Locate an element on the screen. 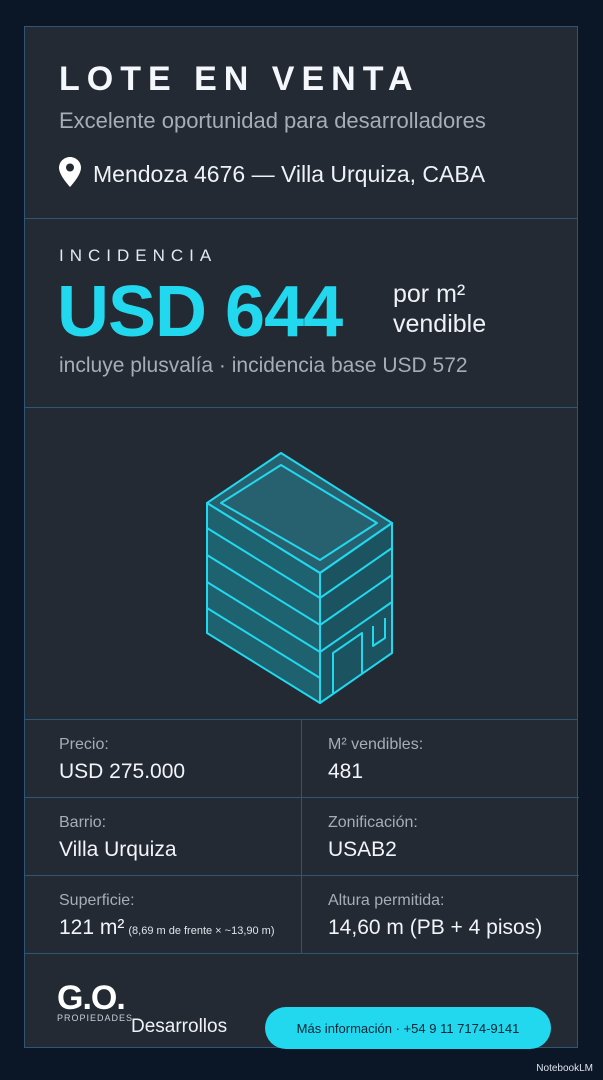 This screenshot has width=603, height=1080. page-title: LOTE EN VENTA is located at coordinates (239, 79).